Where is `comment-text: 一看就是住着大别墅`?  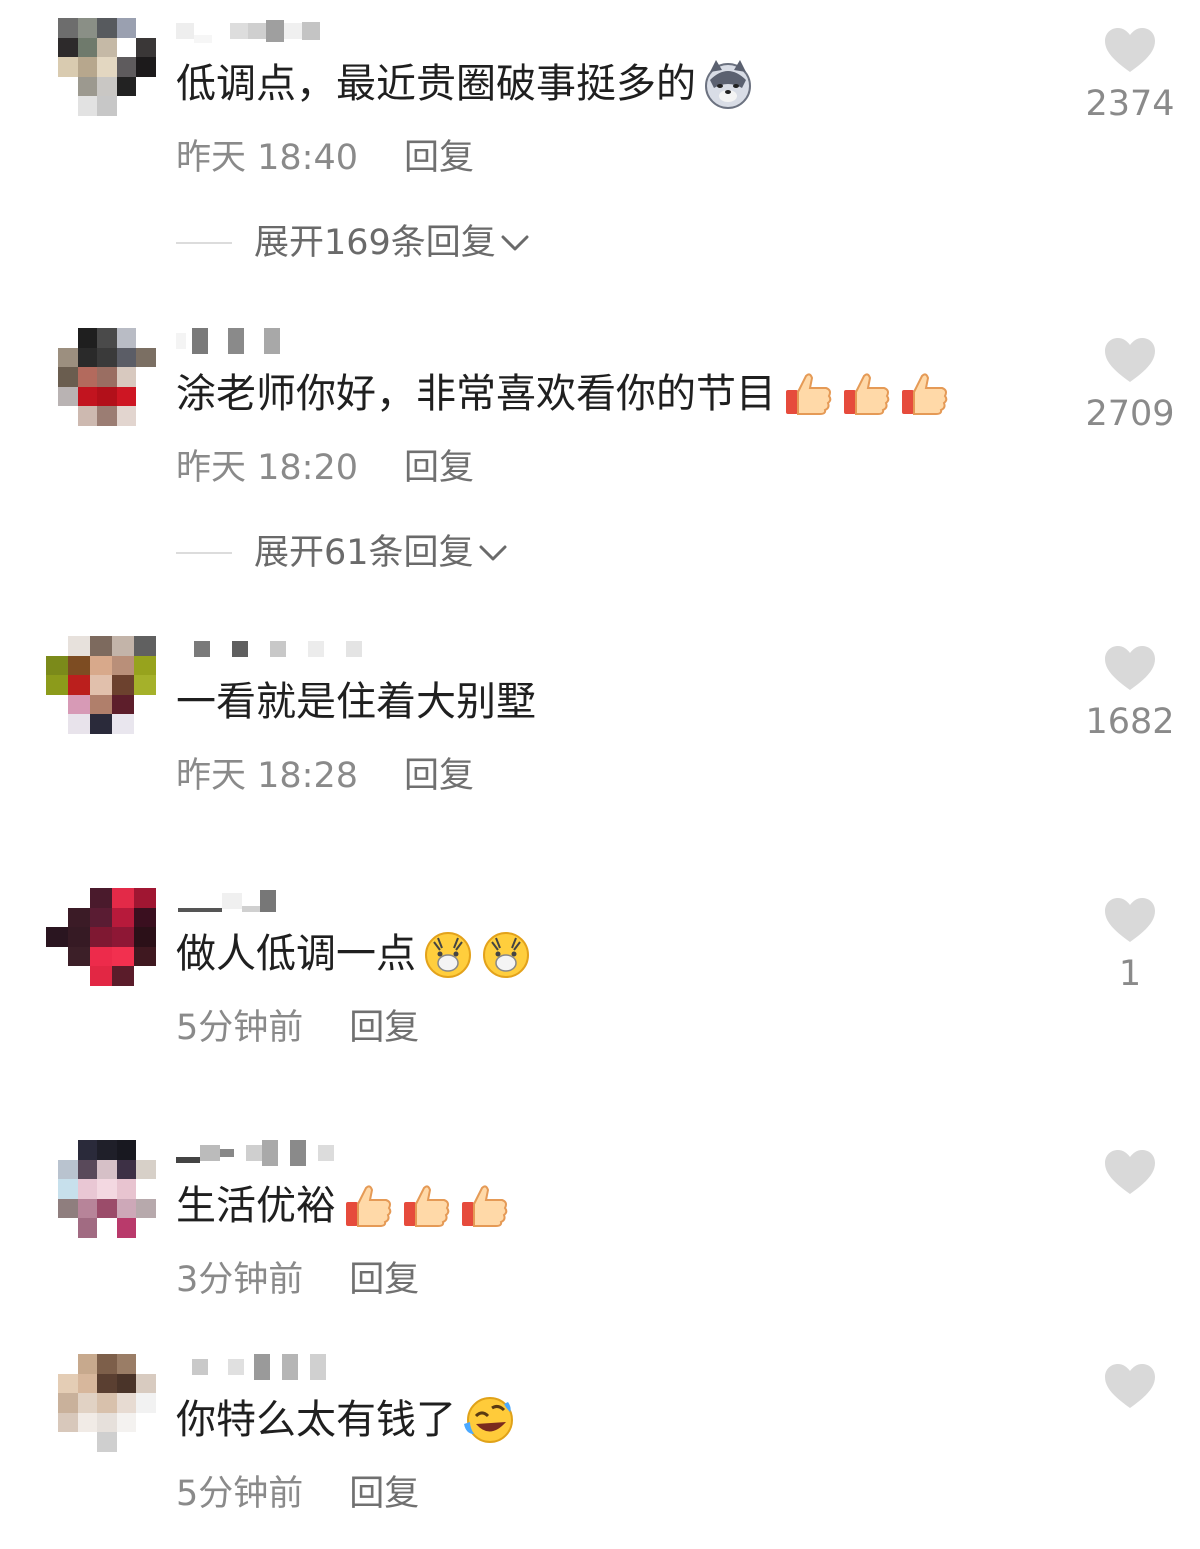 comment-text: 一看就是住着大别墅 is located at coordinates (356, 702).